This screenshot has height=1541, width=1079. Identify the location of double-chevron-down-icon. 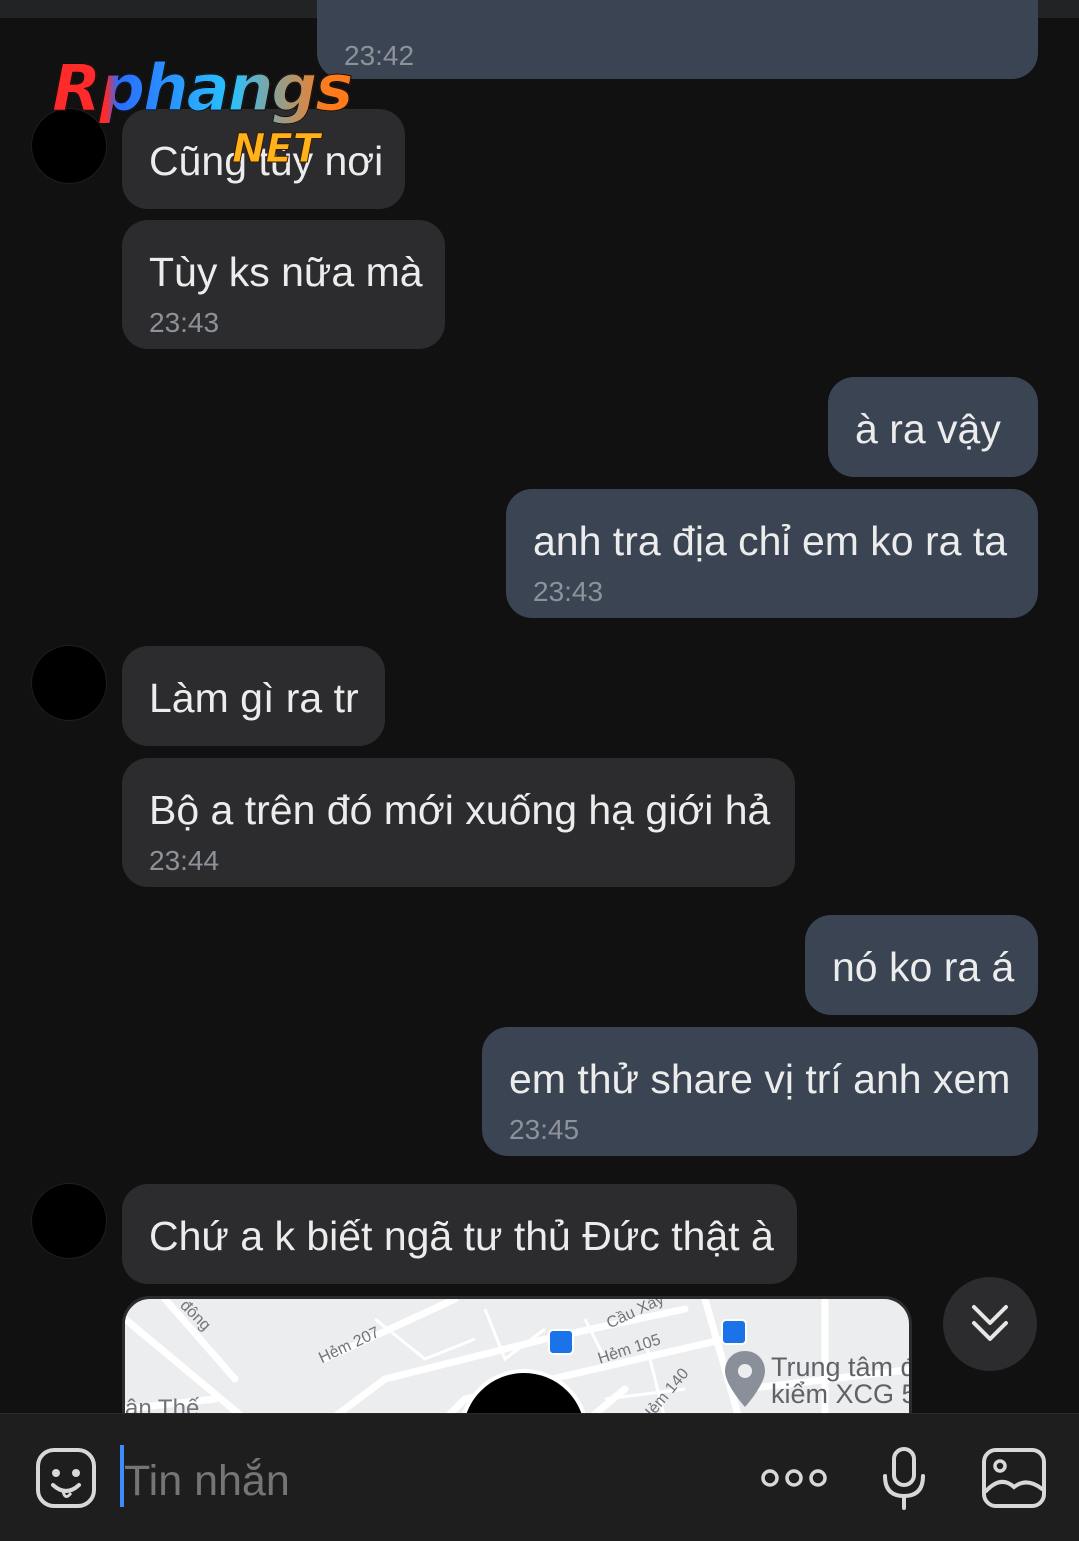
(990, 1323).